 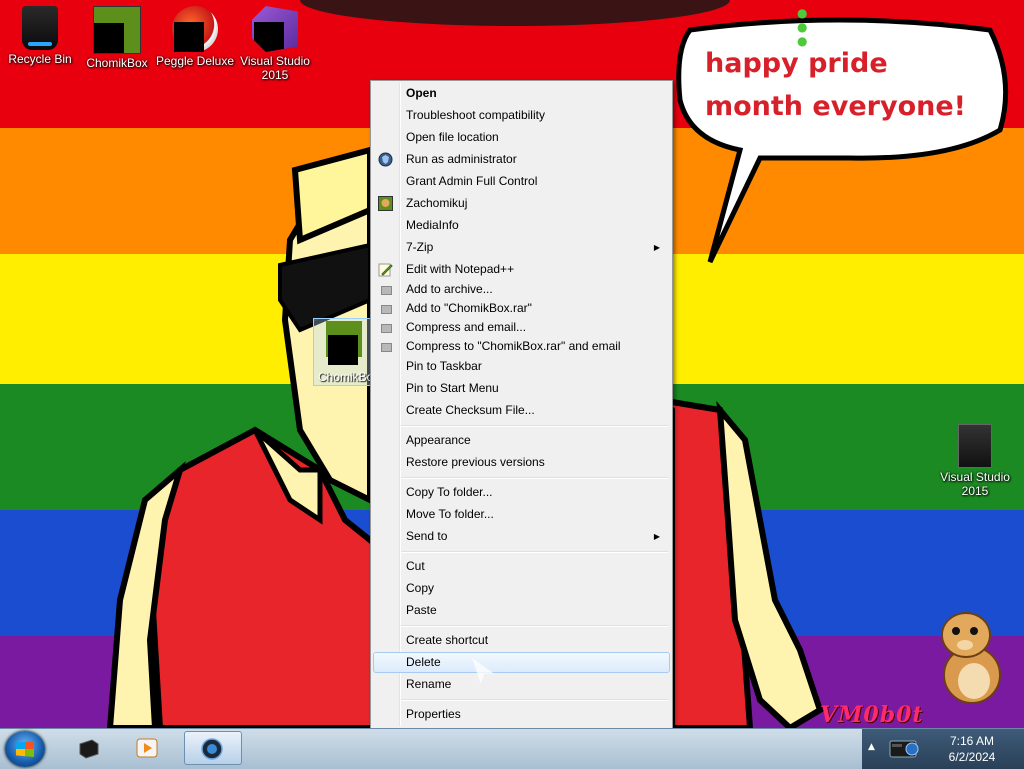 I want to click on taskbar-button-media-player, so click(x=147, y=748).